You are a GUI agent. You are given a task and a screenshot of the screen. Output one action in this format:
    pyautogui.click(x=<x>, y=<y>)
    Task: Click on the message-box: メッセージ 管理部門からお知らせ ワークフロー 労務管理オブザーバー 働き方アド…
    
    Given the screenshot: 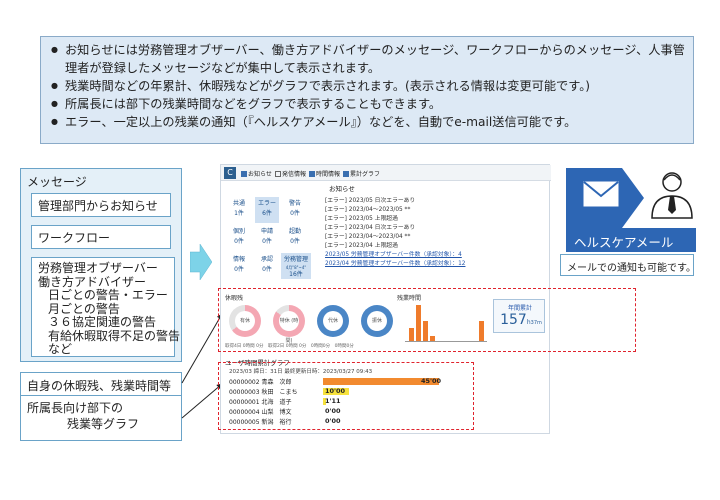 What is the action you would take?
    pyautogui.click(x=101, y=265)
    